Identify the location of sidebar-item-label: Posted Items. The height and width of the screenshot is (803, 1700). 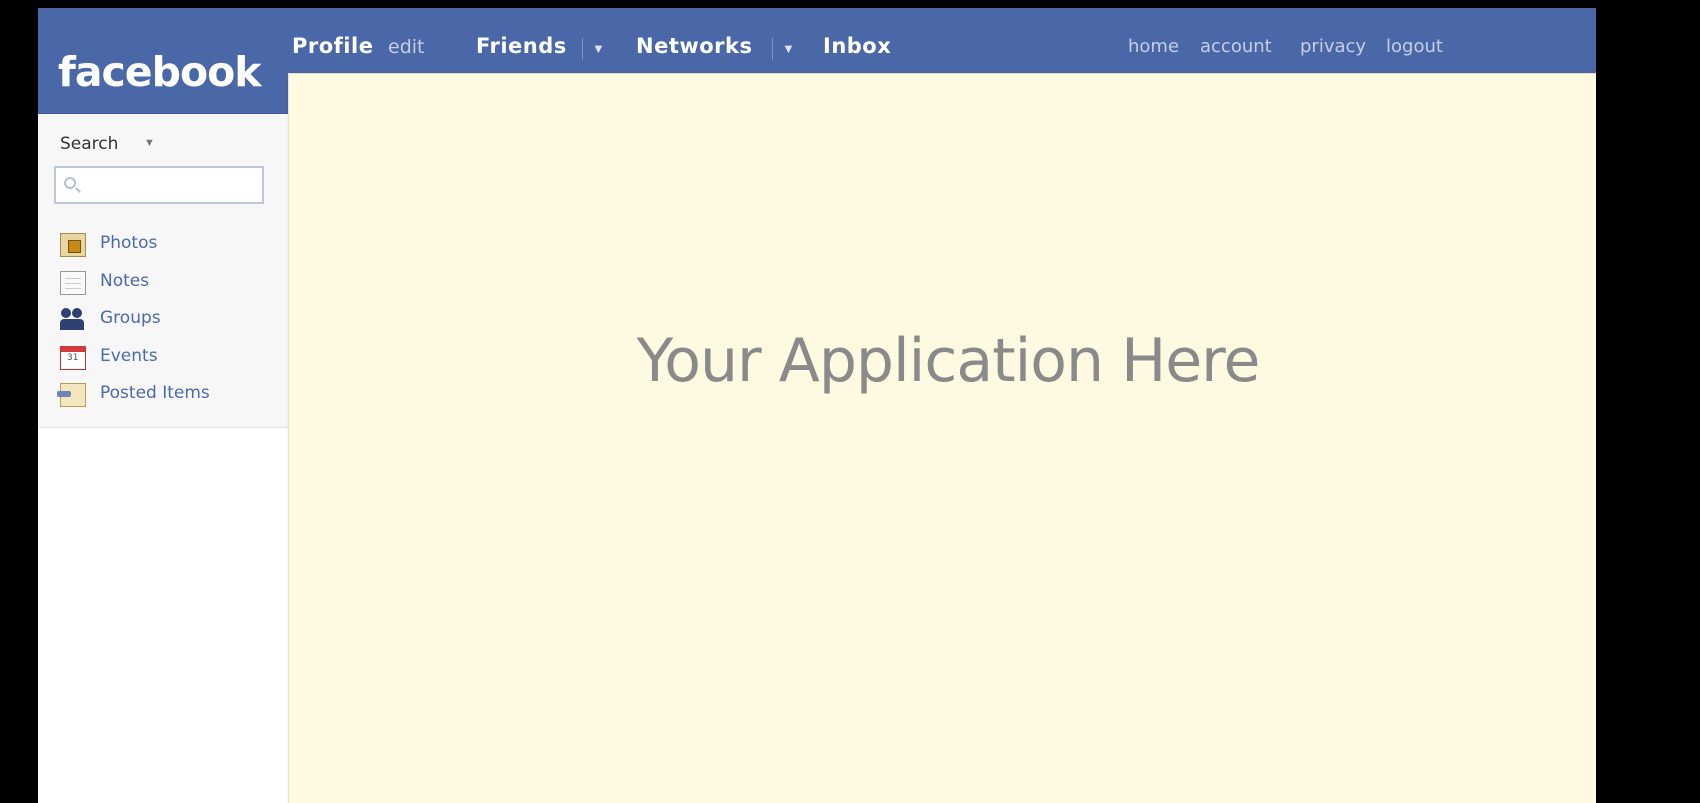
(155, 393).